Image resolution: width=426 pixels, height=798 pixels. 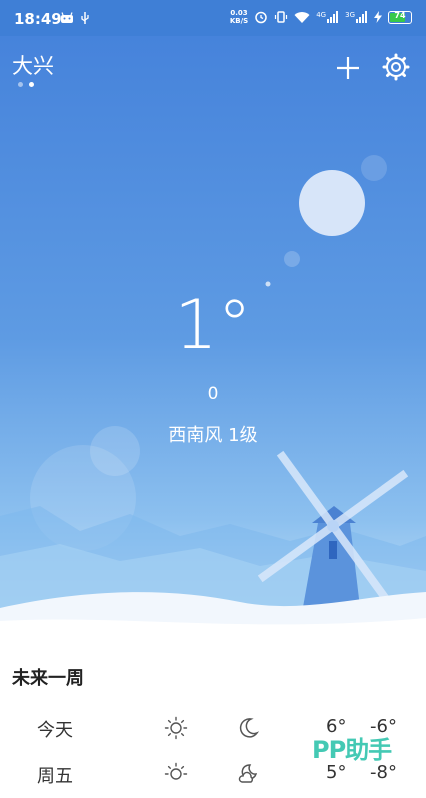 I want to click on signal-4g: 4G, so click(x=327, y=17).